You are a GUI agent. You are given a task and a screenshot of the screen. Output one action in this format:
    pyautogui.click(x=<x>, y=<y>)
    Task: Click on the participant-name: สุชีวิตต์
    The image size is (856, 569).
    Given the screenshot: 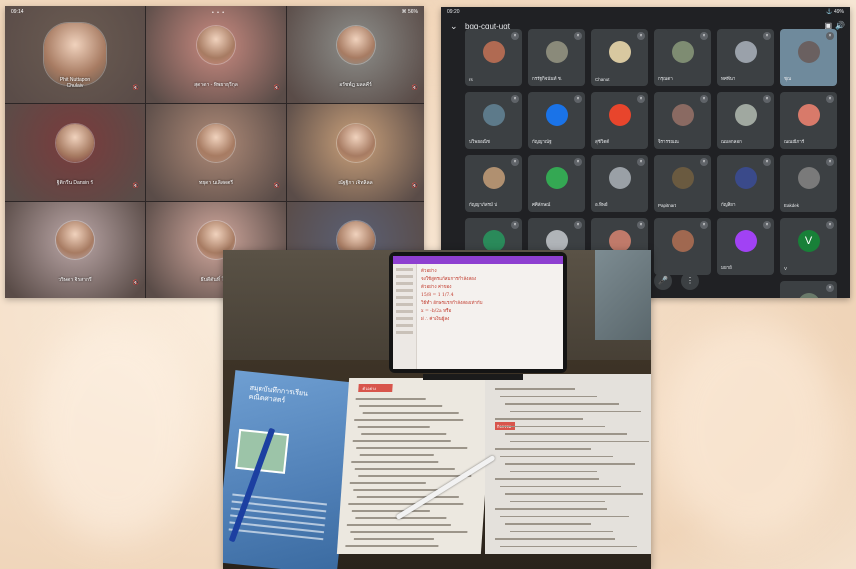 What is the action you would take?
    pyautogui.click(x=602, y=141)
    